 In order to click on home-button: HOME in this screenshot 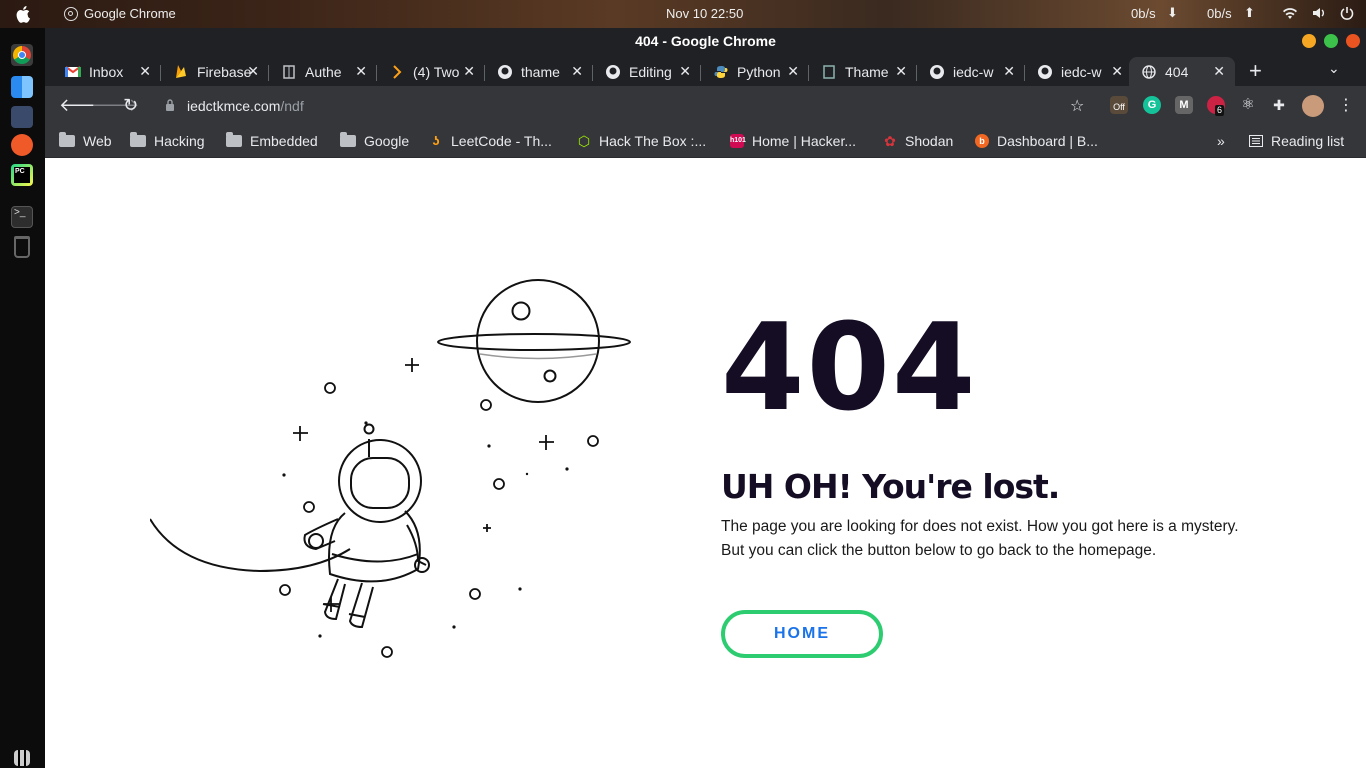, I will do `click(802, 634)`.